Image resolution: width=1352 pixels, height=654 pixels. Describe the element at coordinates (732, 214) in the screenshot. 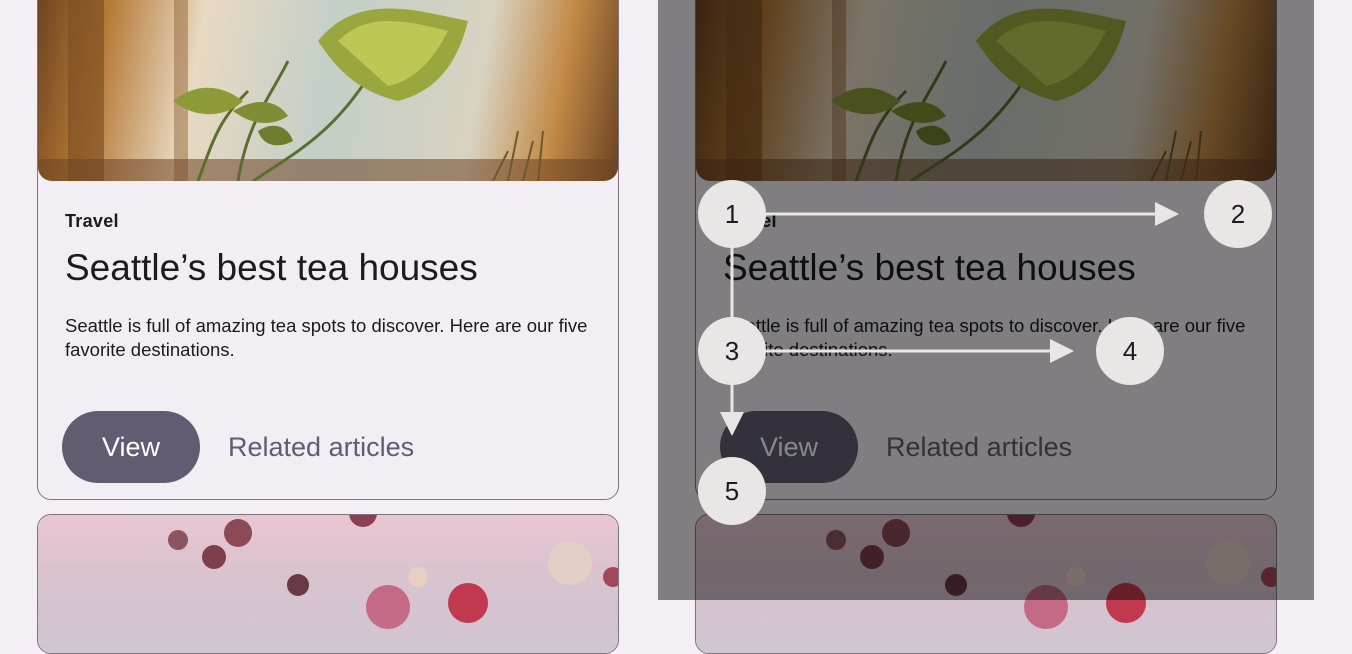

I see `focus-marker-1: 1` at that location.